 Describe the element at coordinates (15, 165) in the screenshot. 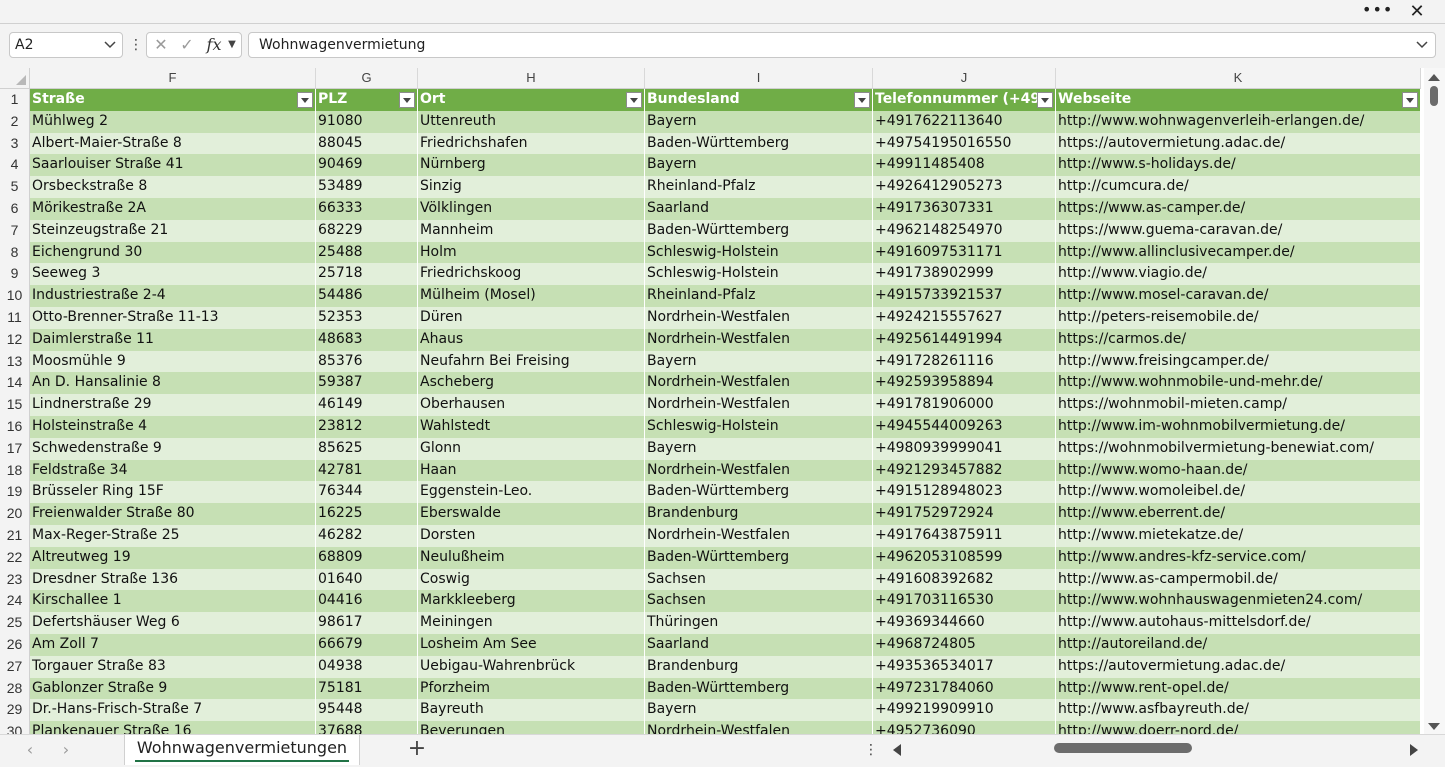

I see `row-header: 4` at that location.